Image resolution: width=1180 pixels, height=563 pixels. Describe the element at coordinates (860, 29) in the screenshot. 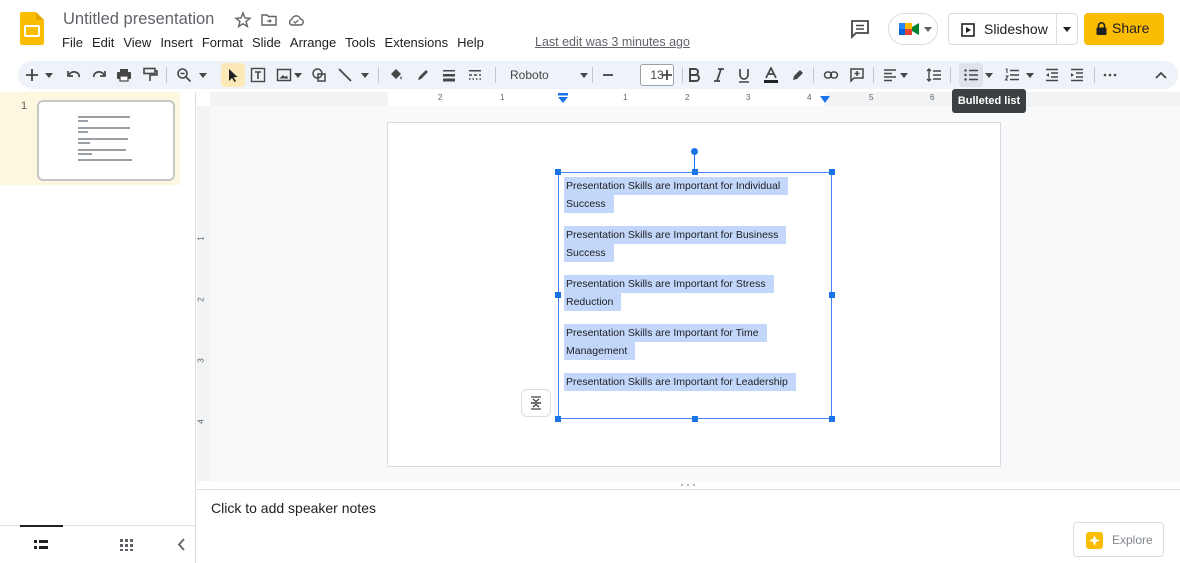

I see `comments-icon` at that location.